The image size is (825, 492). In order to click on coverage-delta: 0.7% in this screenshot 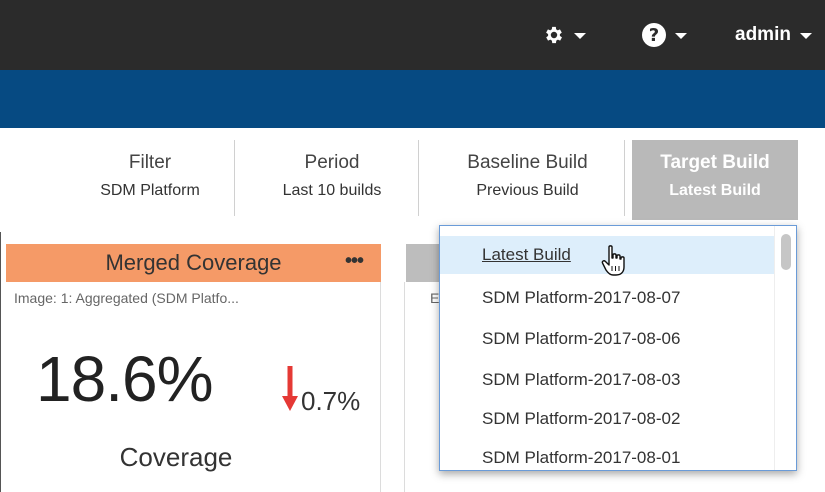, I will do `click(331, 401)`.